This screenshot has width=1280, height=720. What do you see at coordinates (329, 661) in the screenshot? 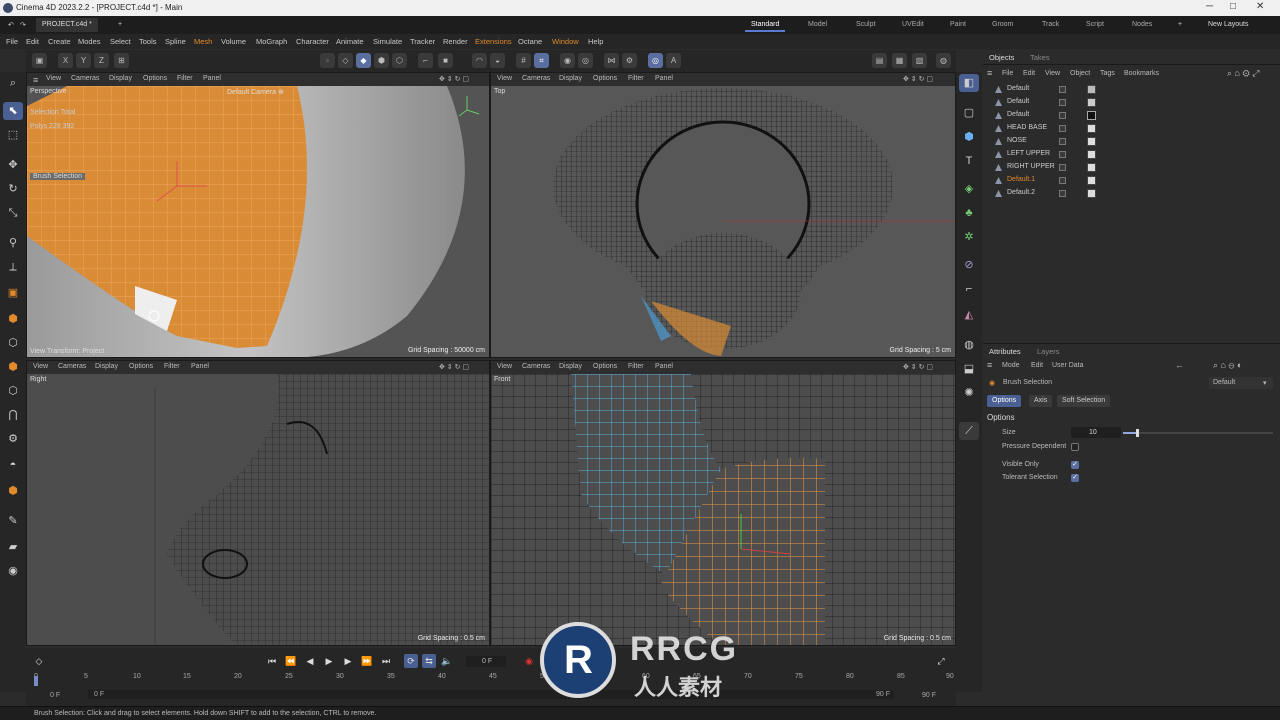
I see `play-icon: ▶` at bounding box center [329, 661].